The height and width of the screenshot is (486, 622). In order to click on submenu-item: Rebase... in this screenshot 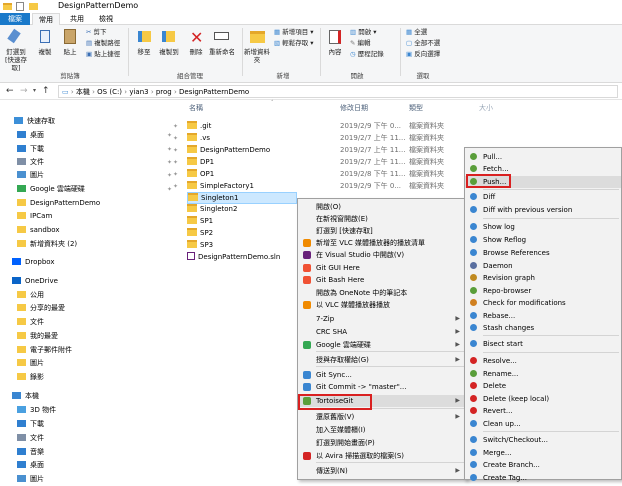, I will do `click(543, 316)`.